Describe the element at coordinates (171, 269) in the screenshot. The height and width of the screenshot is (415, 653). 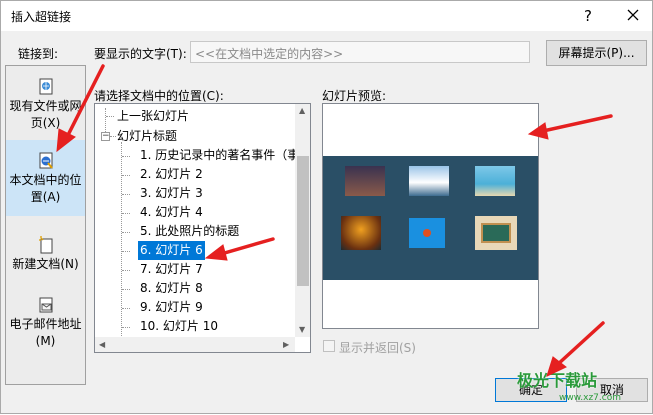
I see `tree-item: 7. 幻灯片 7` at that location.